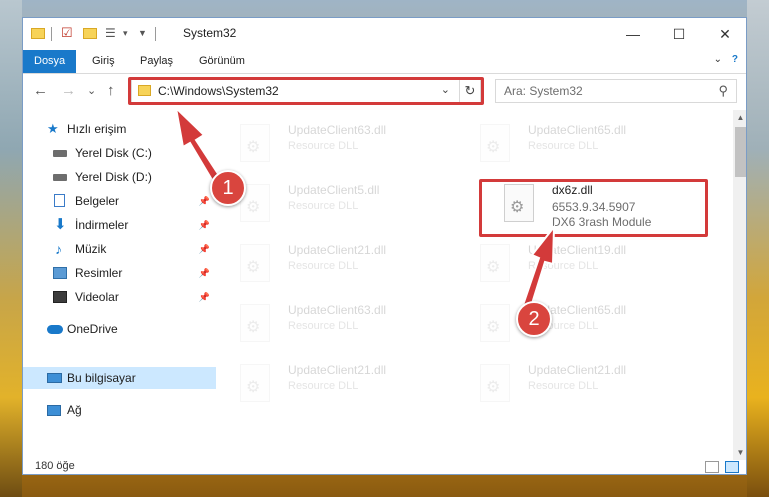  Describe the element at coordinates (712, 467) in the screenshot. I see `details-view-icon` at that location.